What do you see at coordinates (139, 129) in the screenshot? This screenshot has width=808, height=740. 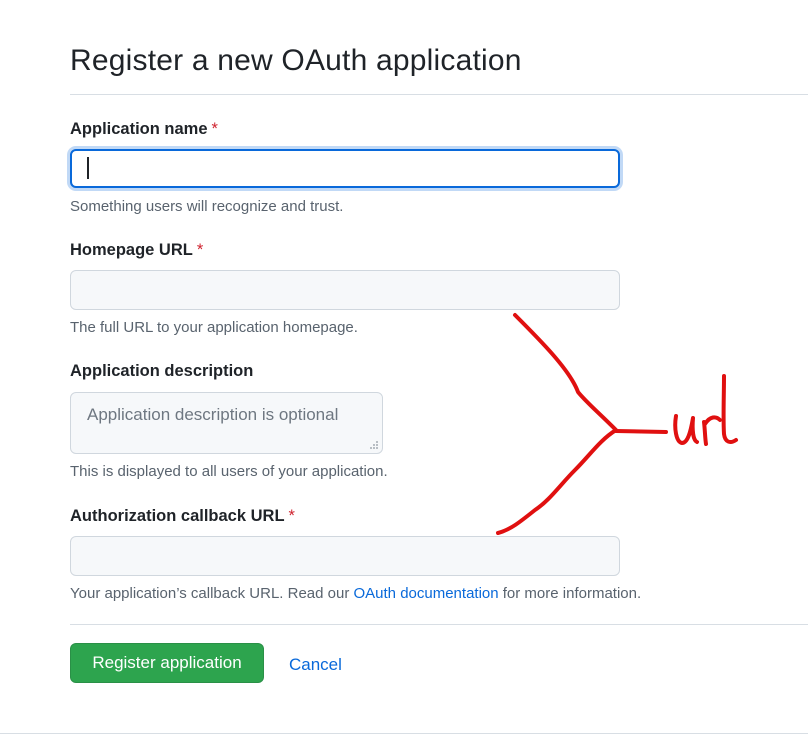 I see `app-name-label-text: Application name` at bounding box center [139, 129].